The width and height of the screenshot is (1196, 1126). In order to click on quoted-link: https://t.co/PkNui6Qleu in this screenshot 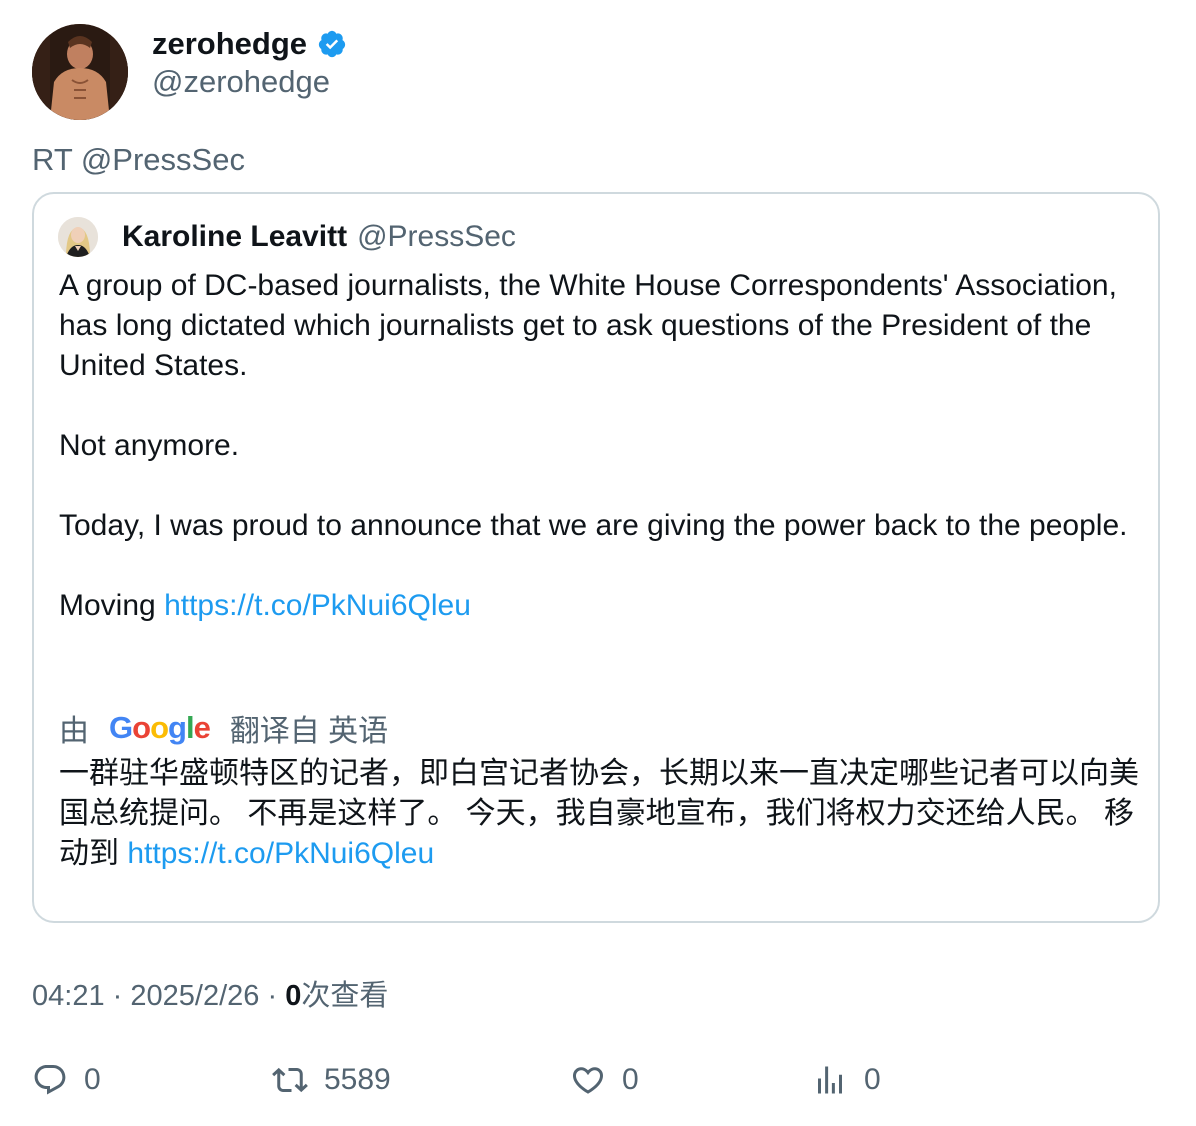, I will do `click(317, 605)`.